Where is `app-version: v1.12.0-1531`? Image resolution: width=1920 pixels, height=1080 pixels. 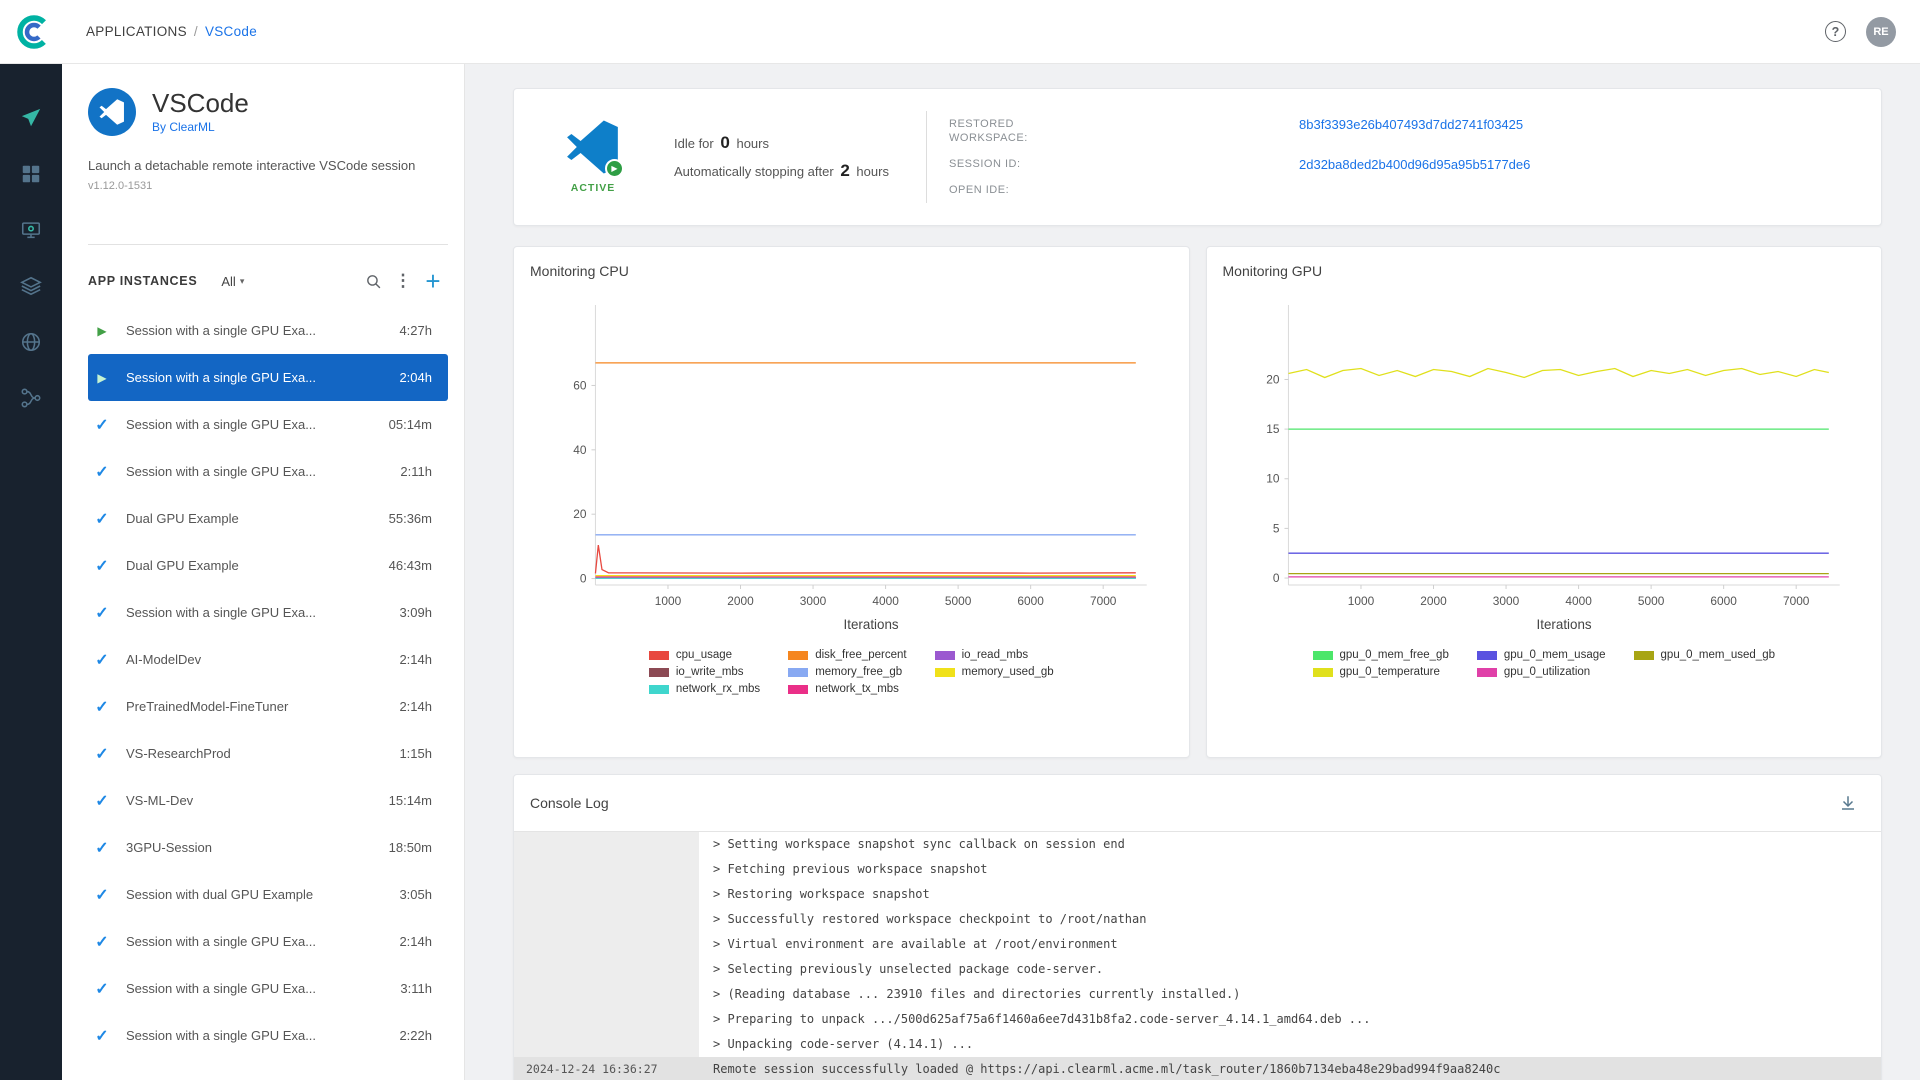
app-version: v1.12.0-1531 is located at coordinates (120, 186).